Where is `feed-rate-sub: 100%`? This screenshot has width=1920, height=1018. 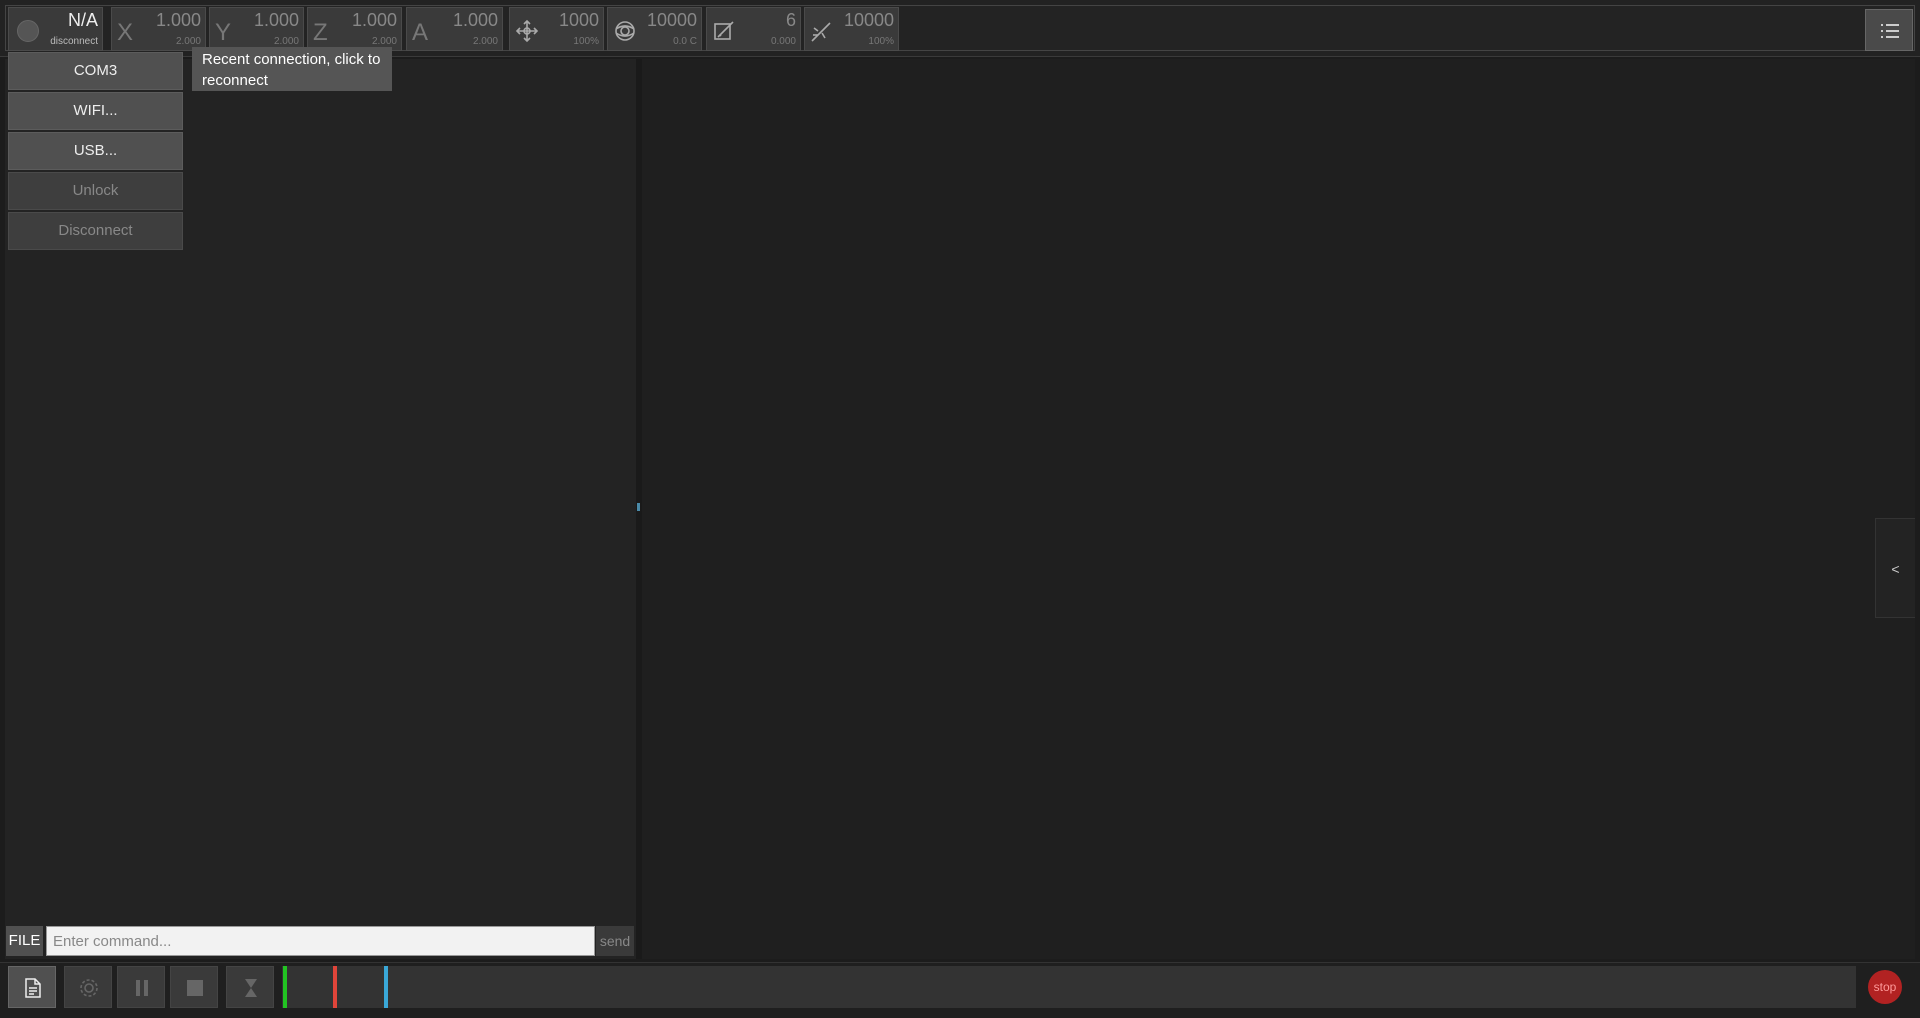
feed-rate-sub: 100% is located at coordinates (586, 41).